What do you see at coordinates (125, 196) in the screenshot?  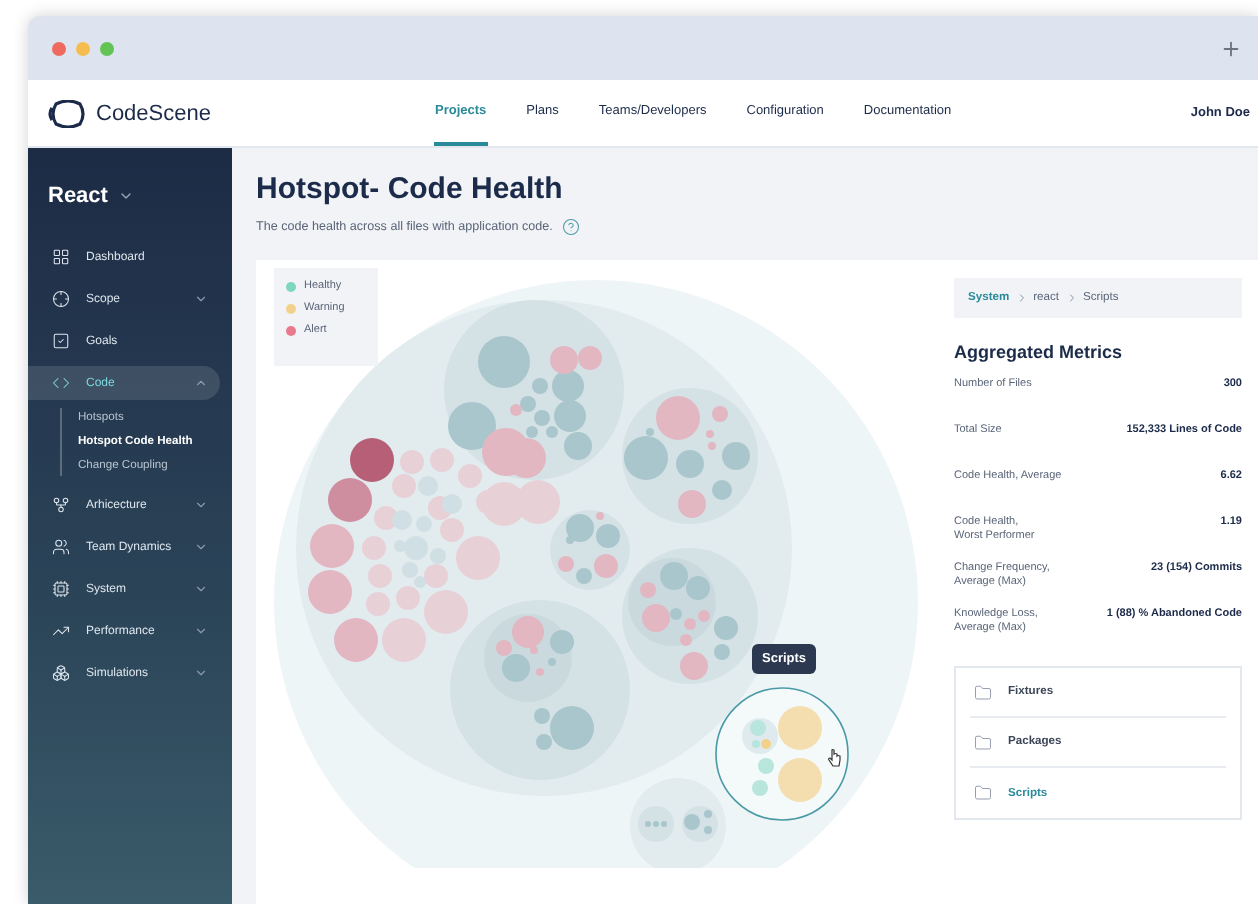 I see `chevron-down-icon` at bounding box center [125, 196].